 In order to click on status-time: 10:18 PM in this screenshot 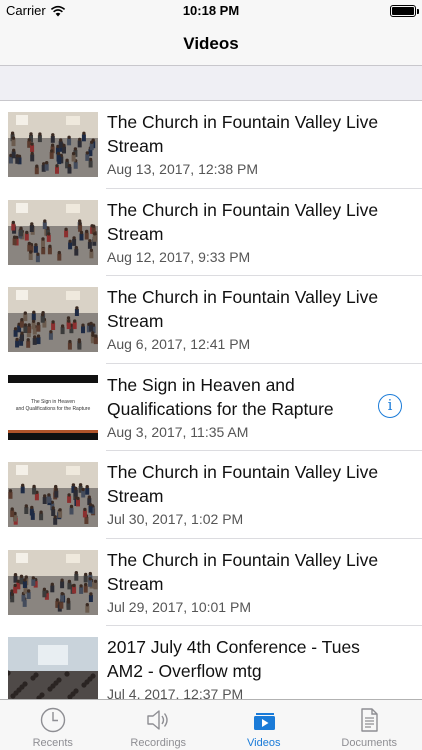, I will do `click(211, 10)`.